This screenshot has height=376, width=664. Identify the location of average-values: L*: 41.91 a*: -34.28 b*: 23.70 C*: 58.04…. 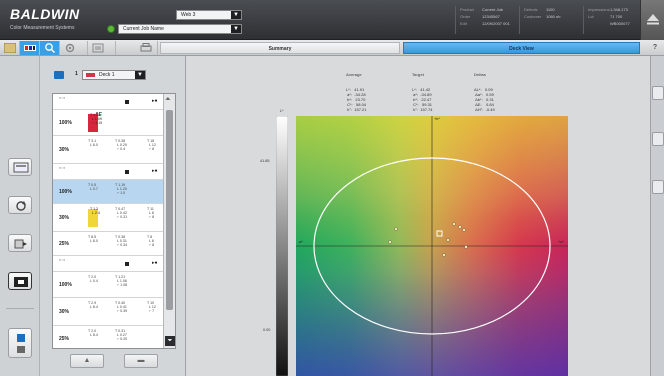
(356, 99).